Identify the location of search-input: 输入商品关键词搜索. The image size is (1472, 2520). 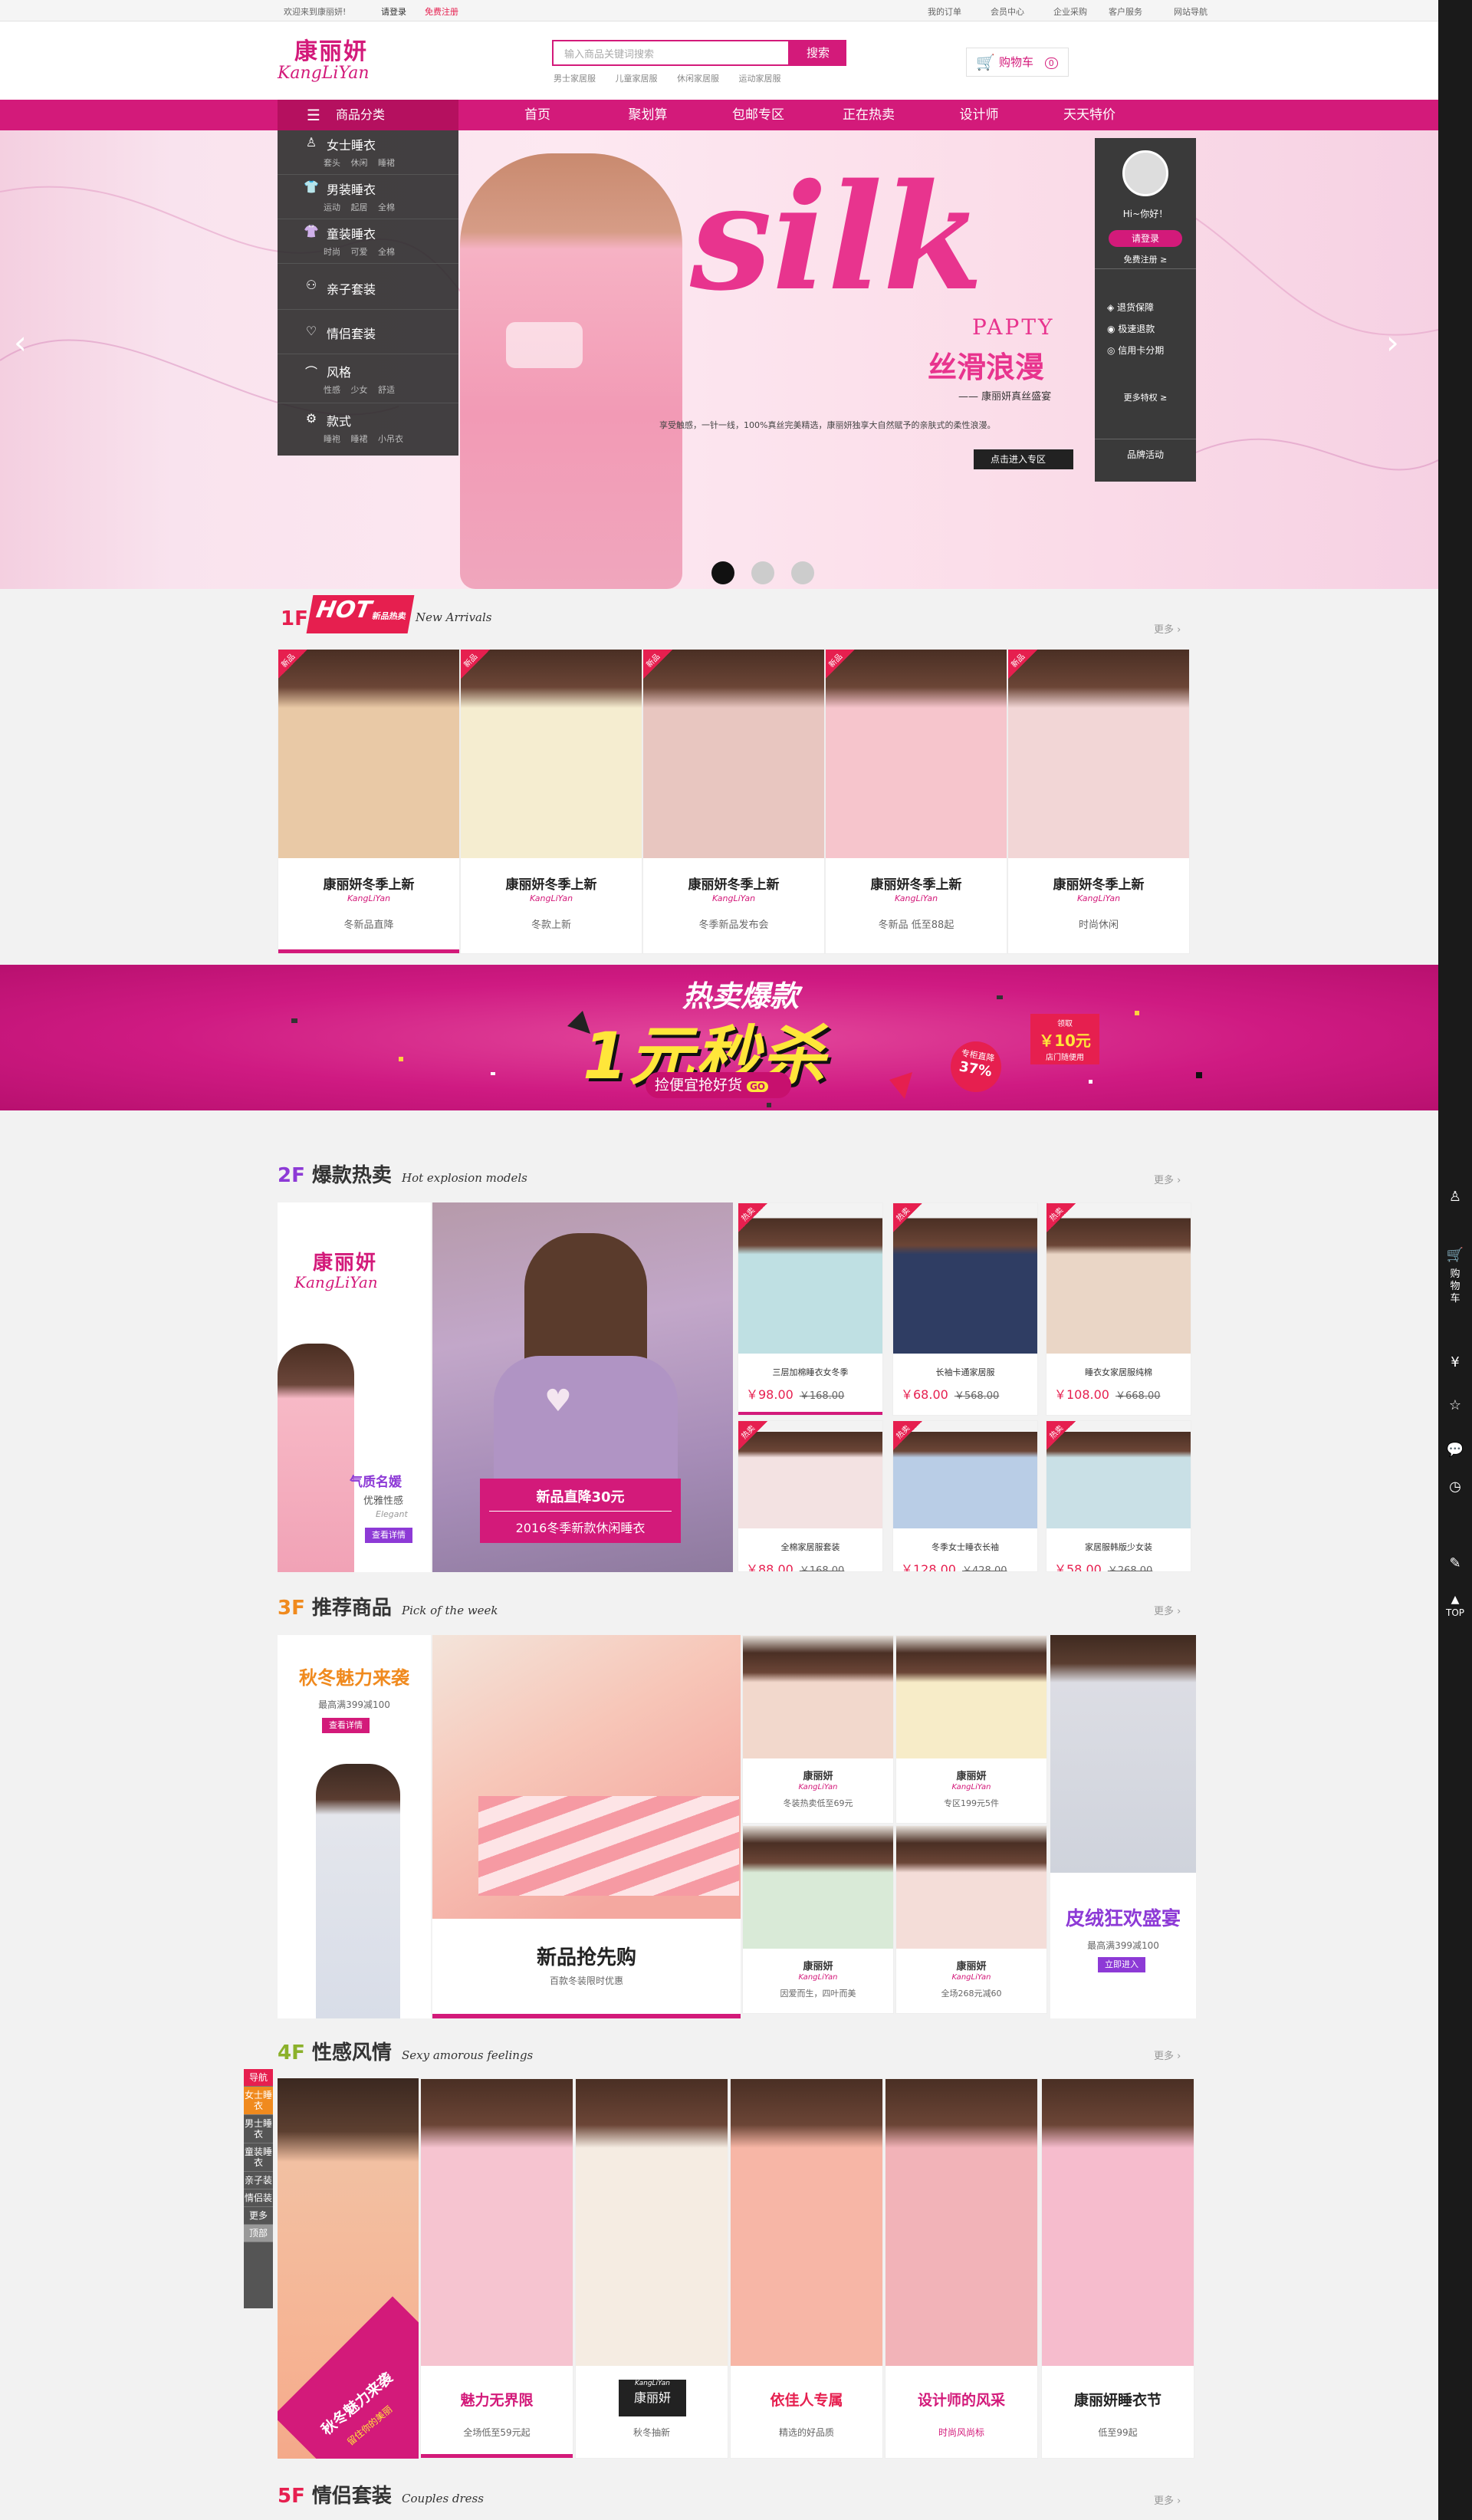
(671, 53).